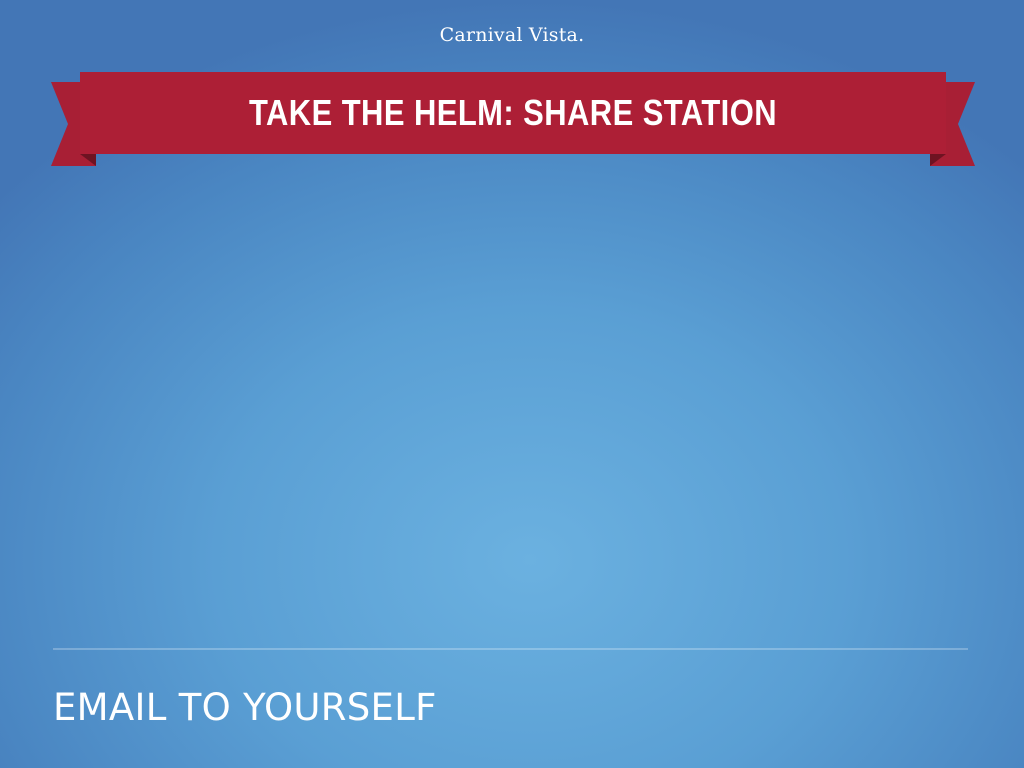  I want to click on page-title: TAKE THE HELM: SHARE STATION, so click(513, 112).